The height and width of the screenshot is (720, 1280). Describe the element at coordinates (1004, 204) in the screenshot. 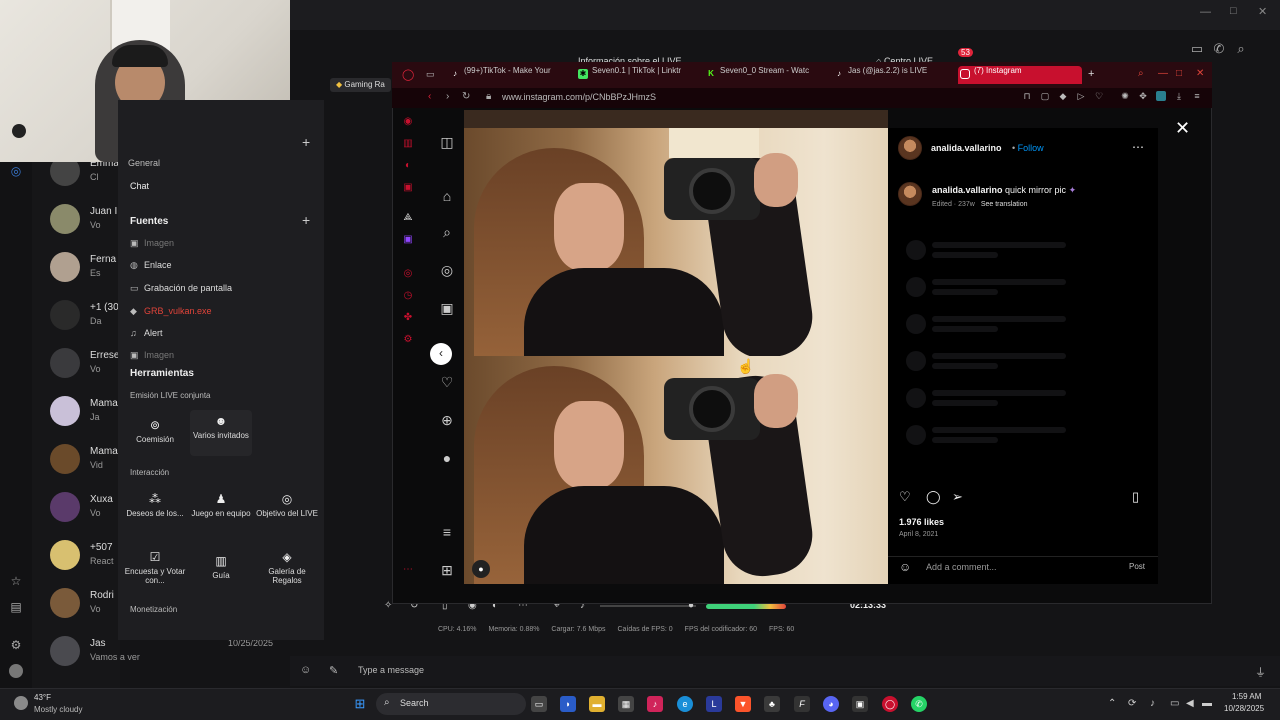

I see `see-translation-link: See translation` at that location.